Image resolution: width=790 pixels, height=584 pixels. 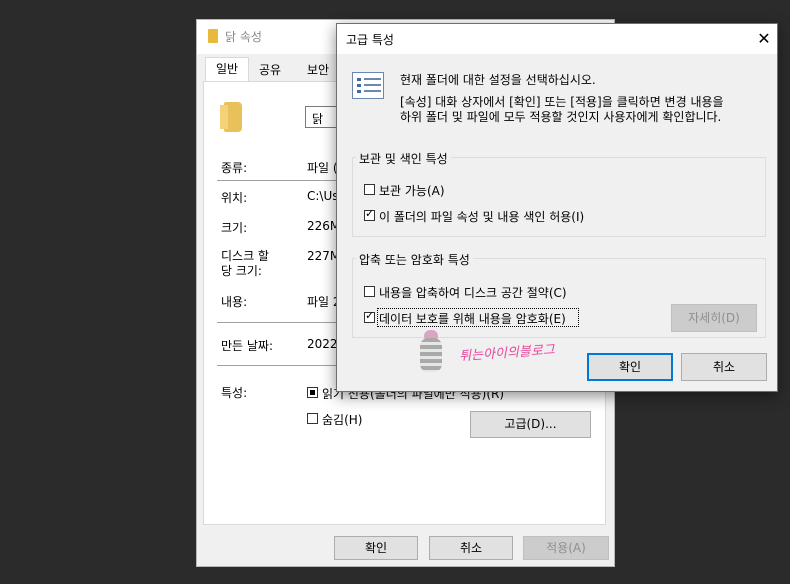 What do you see at coordinates (234, 168) in the screenshot?
I see `type-label: 종류:` at bounding box center [234, 168].